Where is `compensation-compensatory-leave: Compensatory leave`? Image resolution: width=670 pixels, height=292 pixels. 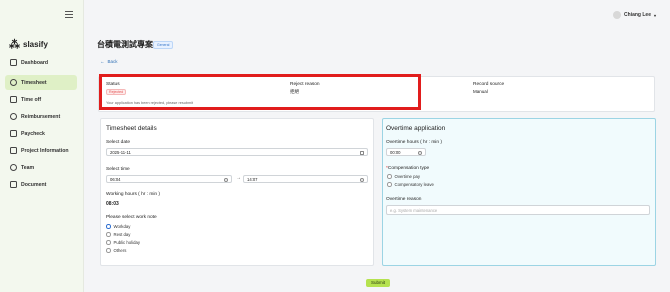 compensation-compensatory-leave: Compensatory leave is located at coordinates (410, 184).